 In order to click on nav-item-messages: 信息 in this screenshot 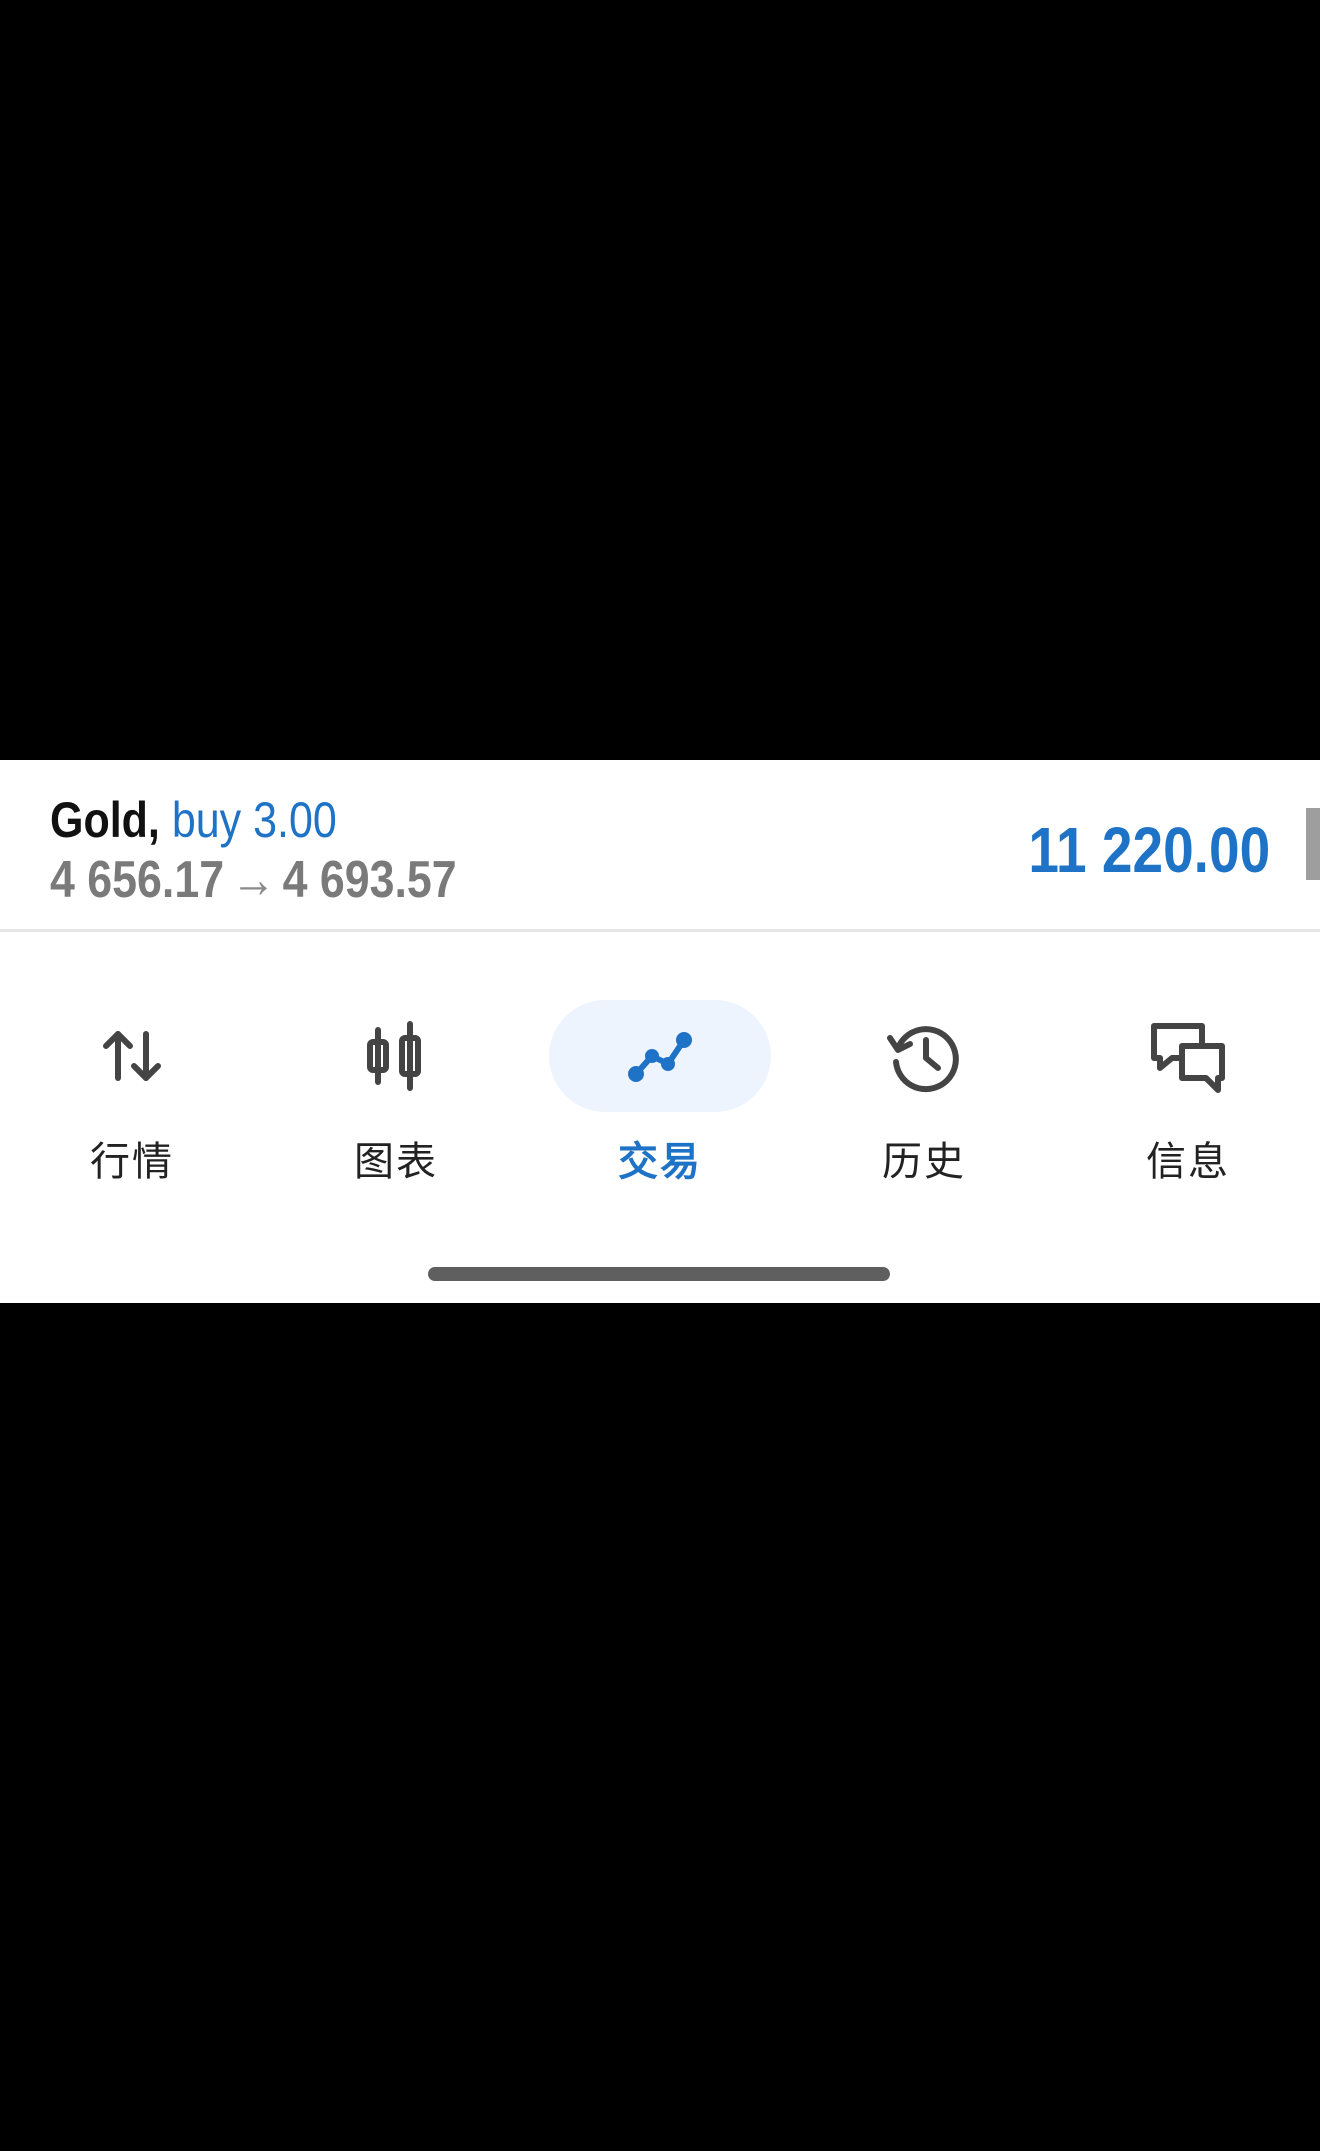, I will do `click(1188, 1092)`.